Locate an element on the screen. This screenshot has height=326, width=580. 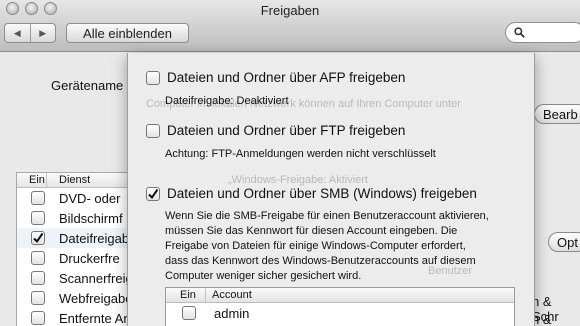
service-label: Webfreigabe is located at coordinates (96, 298).